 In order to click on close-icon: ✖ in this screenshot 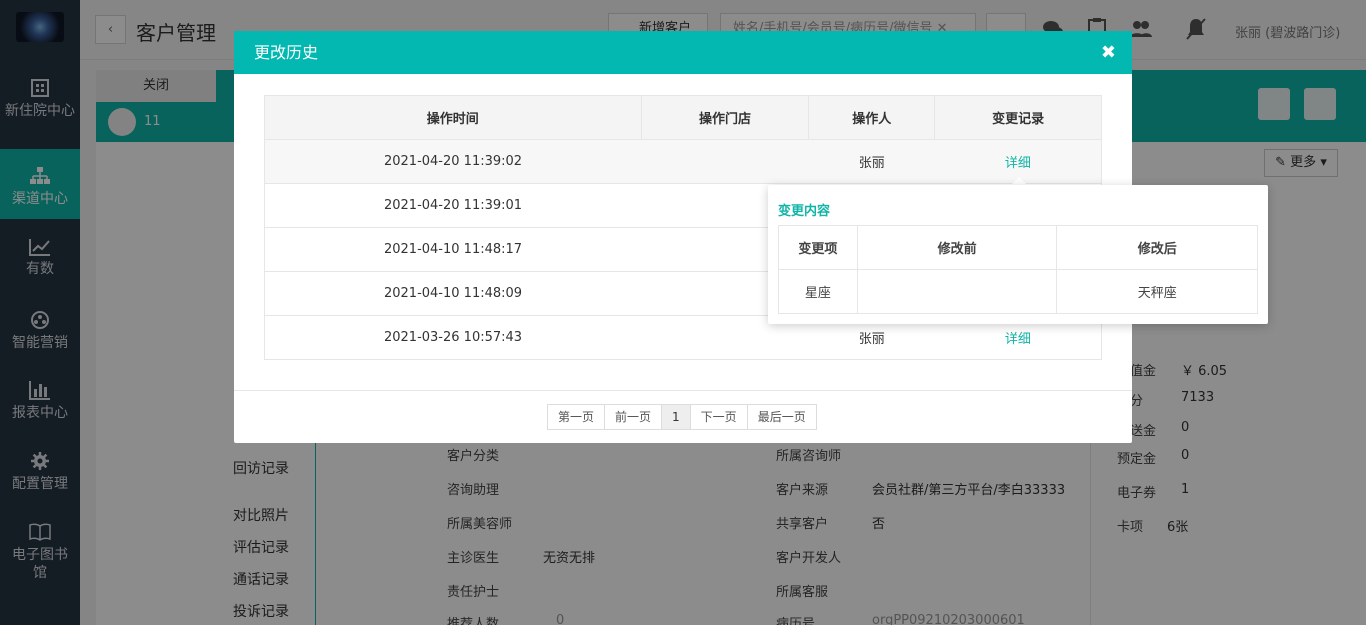, I will do `click(1108, 52)`.